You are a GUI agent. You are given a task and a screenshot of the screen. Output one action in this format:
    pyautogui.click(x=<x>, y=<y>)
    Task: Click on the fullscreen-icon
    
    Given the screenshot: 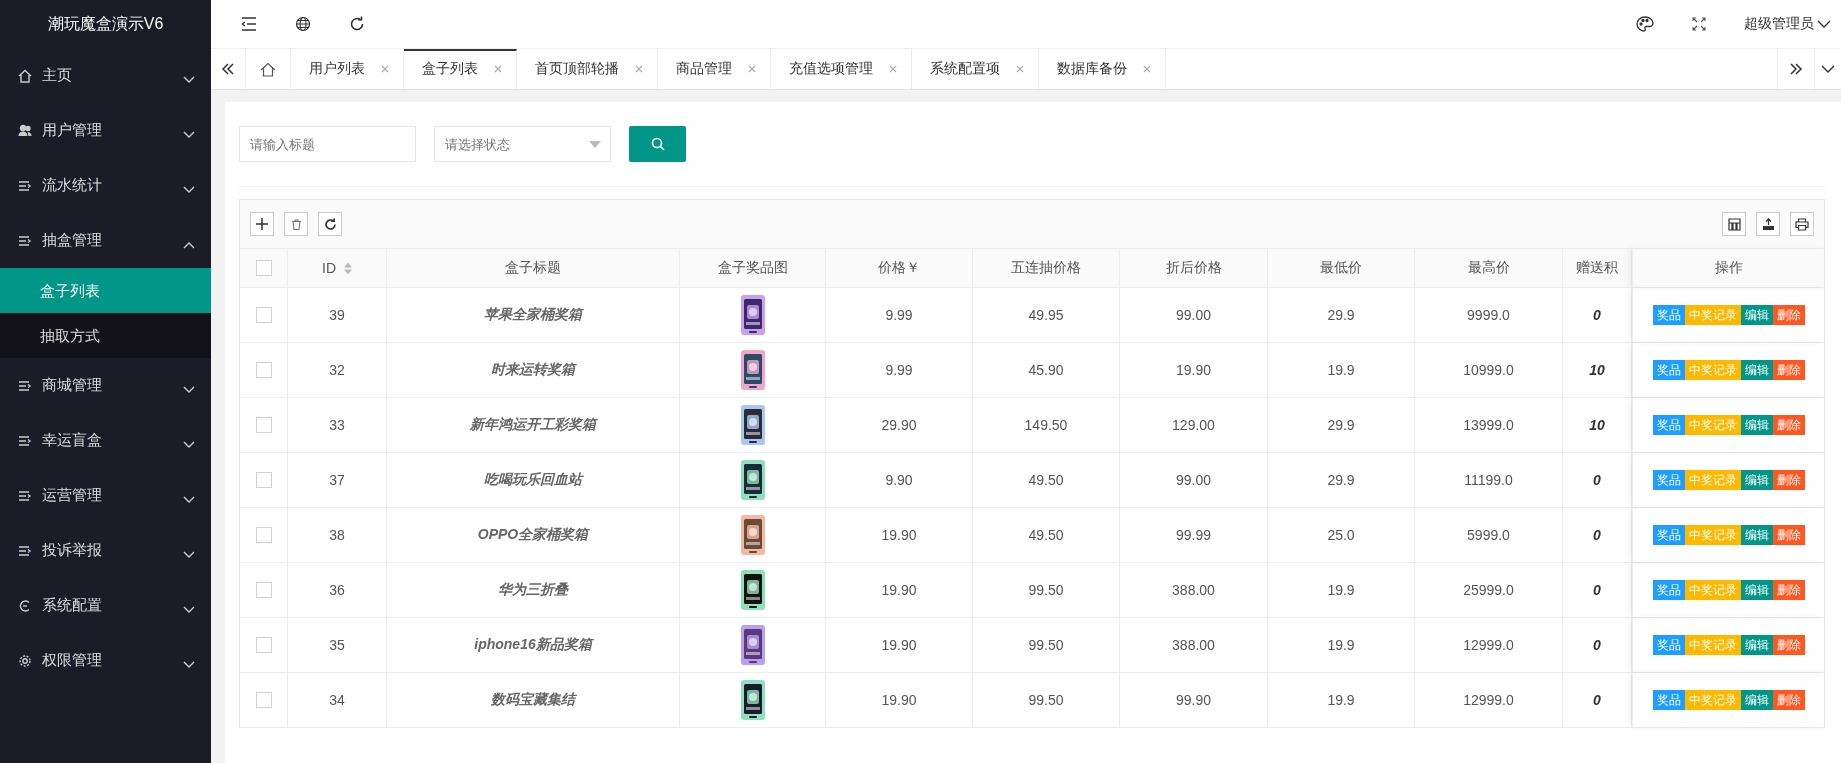 What is the action you would take?
    pyautogui.click(x=1699, y=24)
    